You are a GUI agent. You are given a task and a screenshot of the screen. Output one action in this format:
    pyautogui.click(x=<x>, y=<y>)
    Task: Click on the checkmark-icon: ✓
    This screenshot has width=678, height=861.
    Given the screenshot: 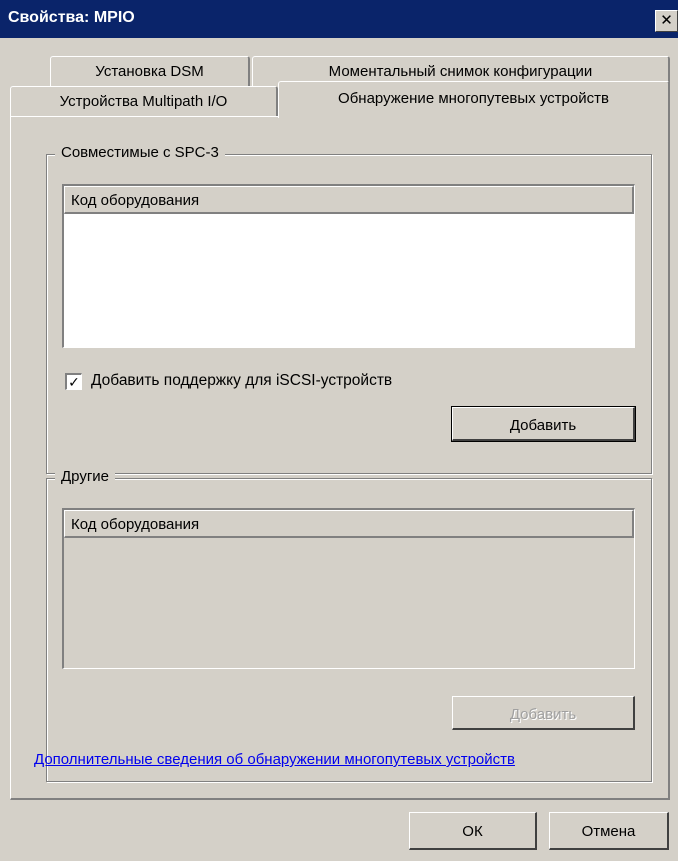 What is the action you would take?
    pyautogui.click(x=74, y=382)
    